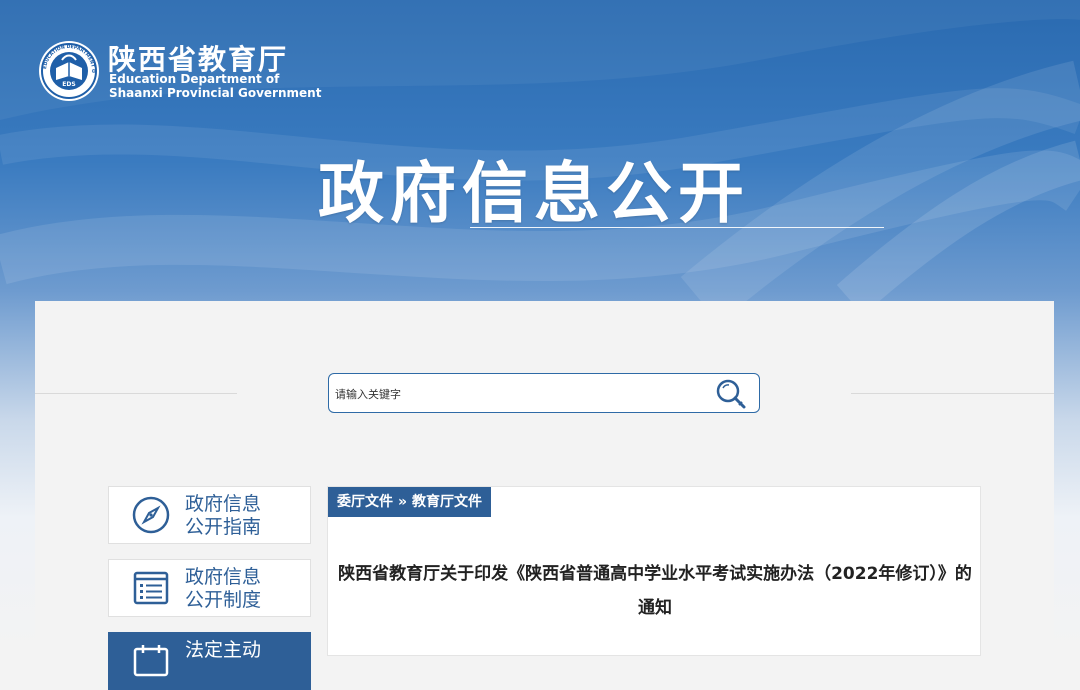 This screenshot has height=690, width=1080. I want to click on calendar-icon, so click(151, 661).